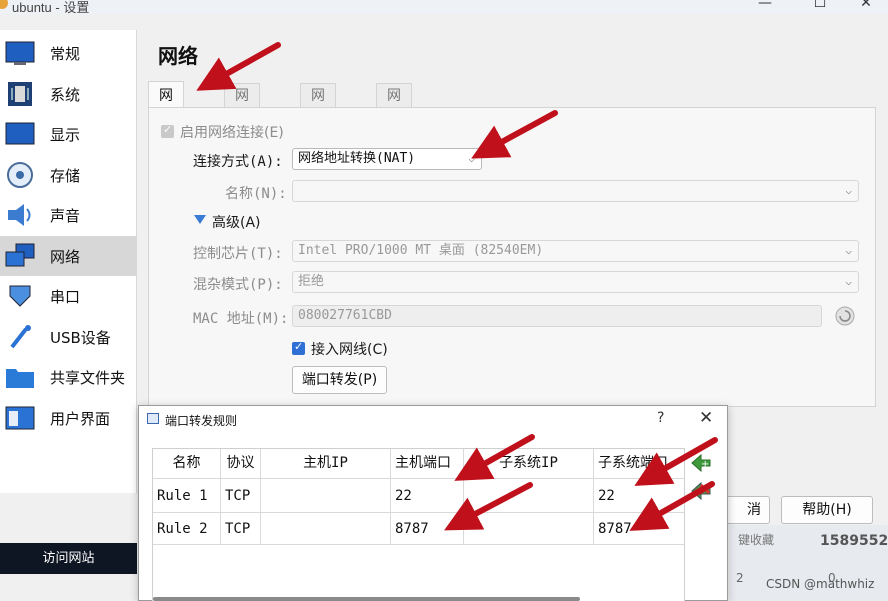 Image resolution: width=888 pixels, height=601 pixels. What do you see at coordinates (494, 457) in the screenshot?
I see `annotation-arrow-host-port-header` at bounding box center [494, 457].